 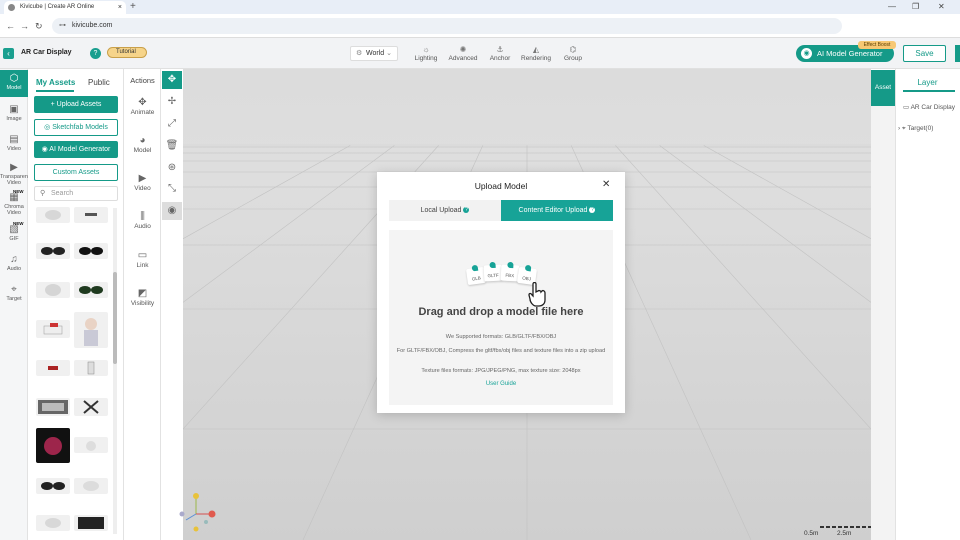 What do you see at coordinates (14, 269) in the screenshot?
I see `rail-audio-label: Audio` at bounding box center [14, 269].